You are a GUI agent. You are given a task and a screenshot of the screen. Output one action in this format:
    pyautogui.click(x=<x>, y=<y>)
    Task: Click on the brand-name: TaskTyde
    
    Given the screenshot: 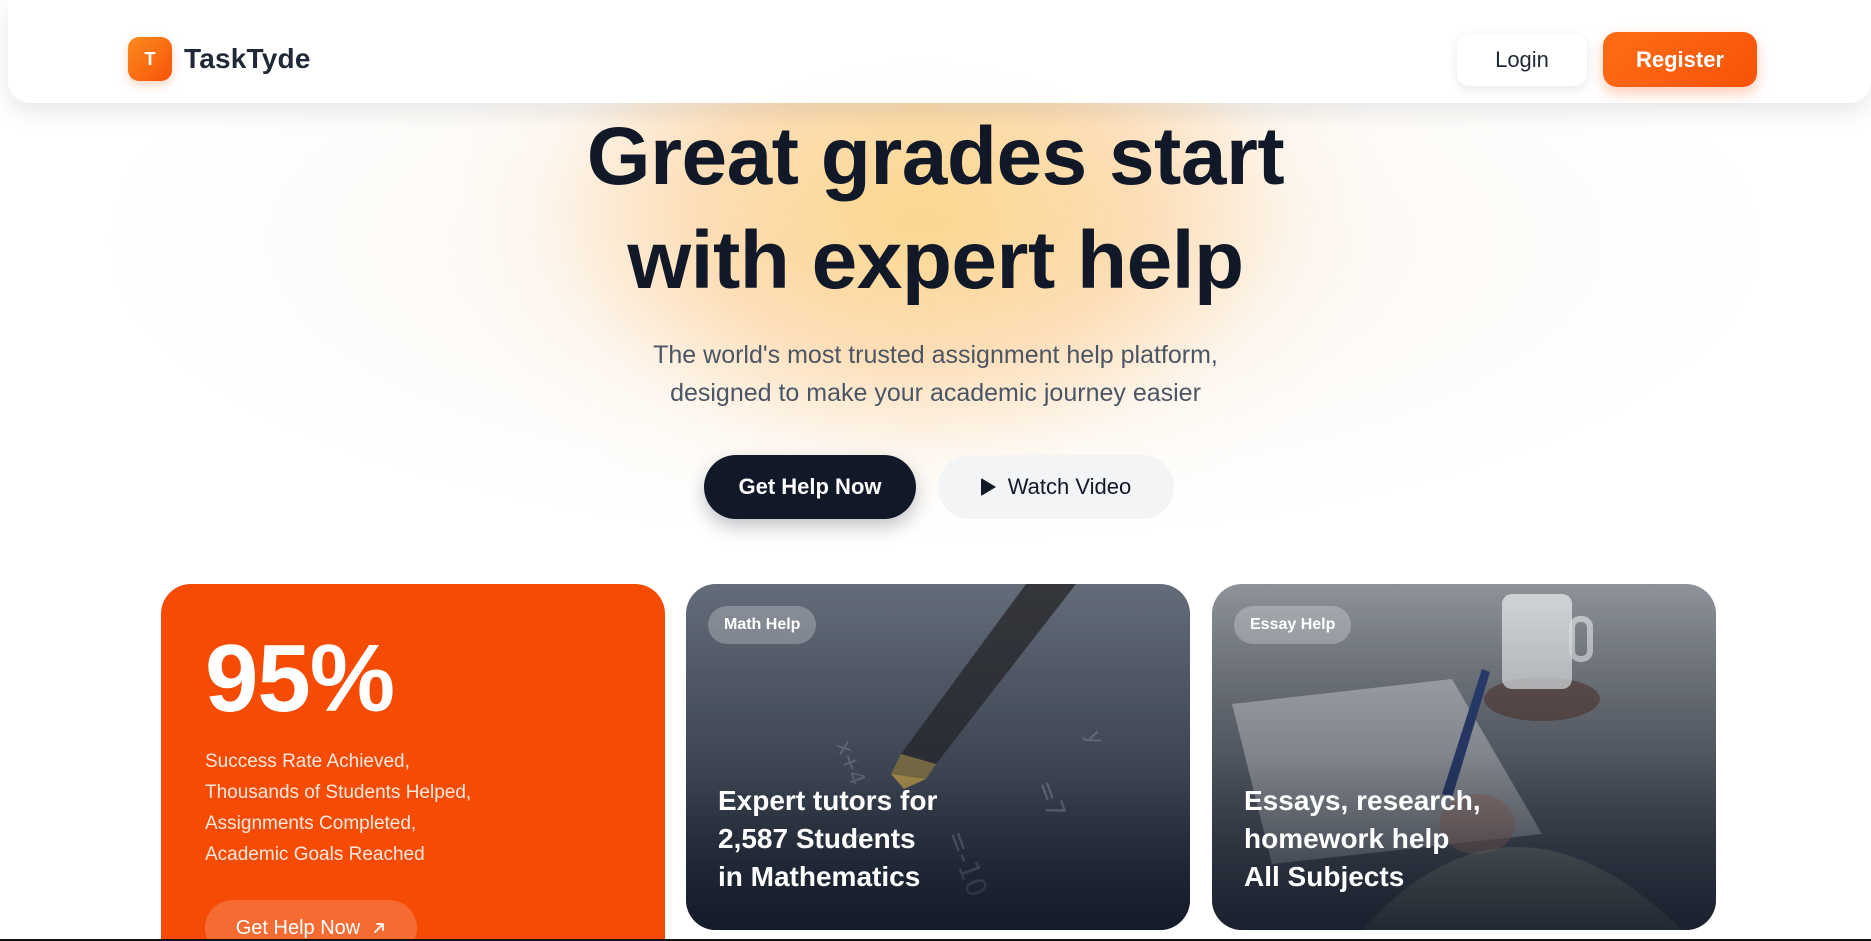 What is the action you would take?
    pyautogui.click(x=247, y=59)
    